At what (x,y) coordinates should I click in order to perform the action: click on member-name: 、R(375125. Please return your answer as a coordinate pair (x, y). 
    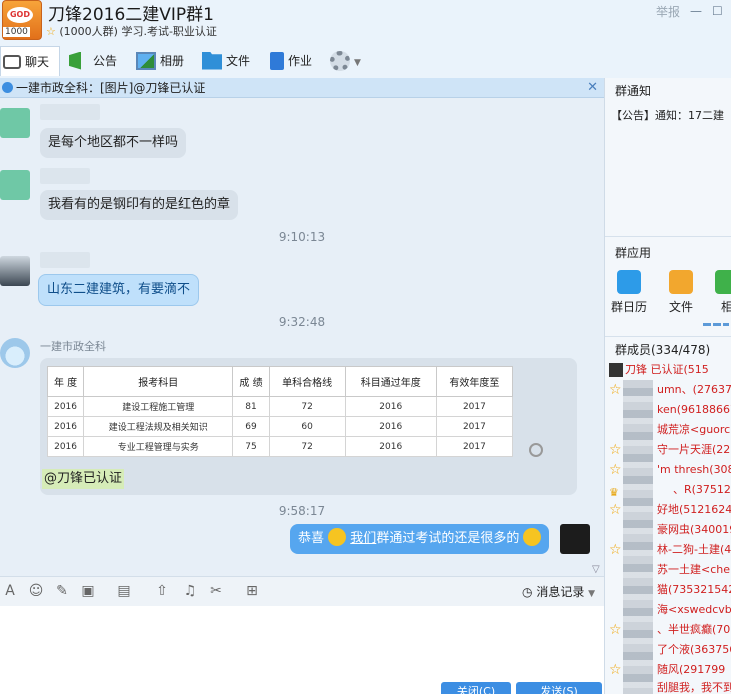
    Looking at the image, I should click on (702, 489).